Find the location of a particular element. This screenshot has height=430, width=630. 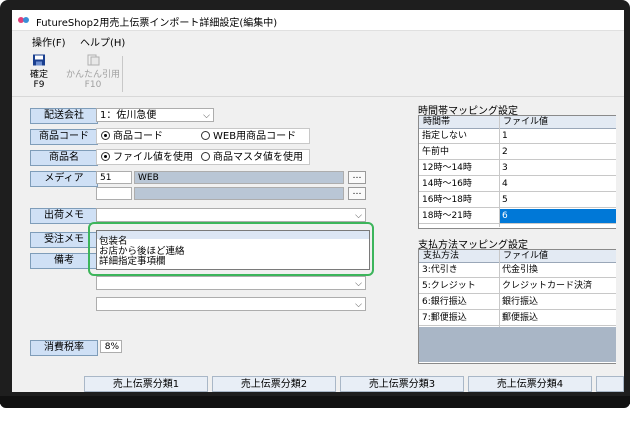

grid-cell: 14時～16時 is located at coordinates (459, 184).